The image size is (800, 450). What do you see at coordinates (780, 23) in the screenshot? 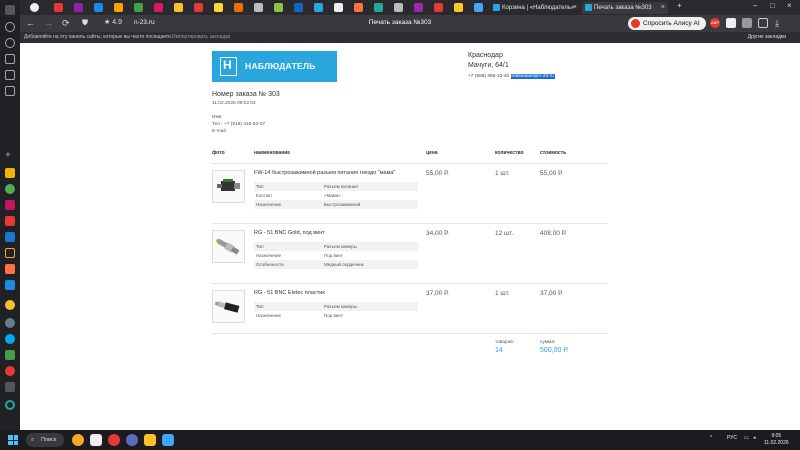
I see `download-icon: ⤓` at bounding box center [780, 23].